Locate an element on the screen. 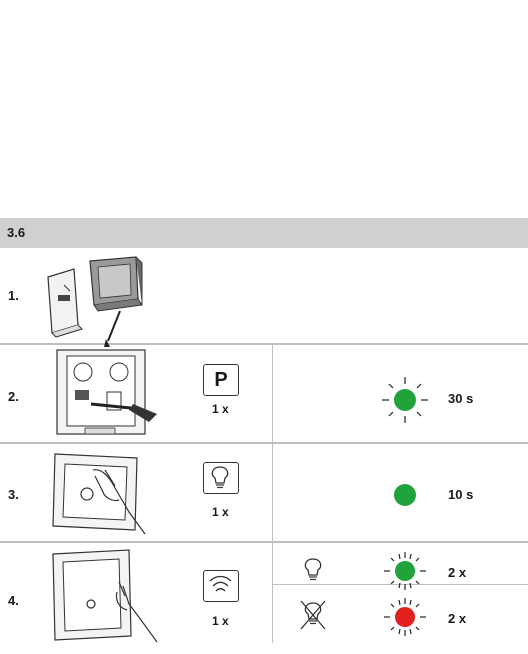 Image resolution: width=528 pixels, height=654 pixels. p-button-label: P is located at coordinates (221, 380).